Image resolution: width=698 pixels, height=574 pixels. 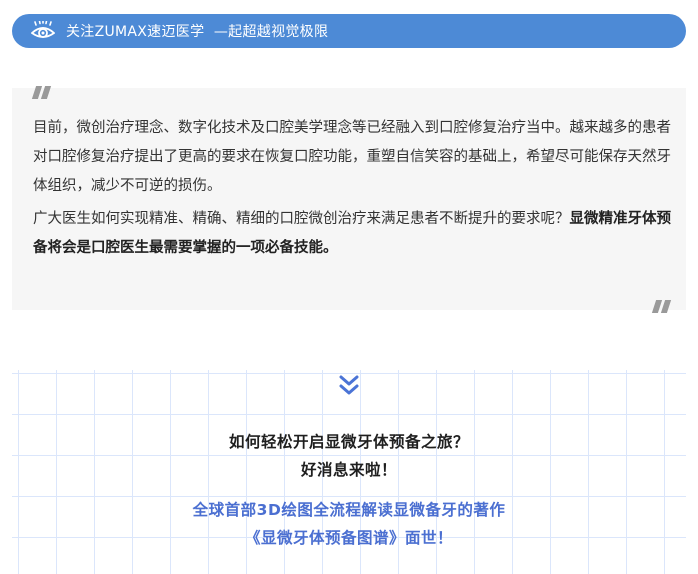 I want to click on promo-good-news: 好消息来啦！, so click(x=348, y=470).